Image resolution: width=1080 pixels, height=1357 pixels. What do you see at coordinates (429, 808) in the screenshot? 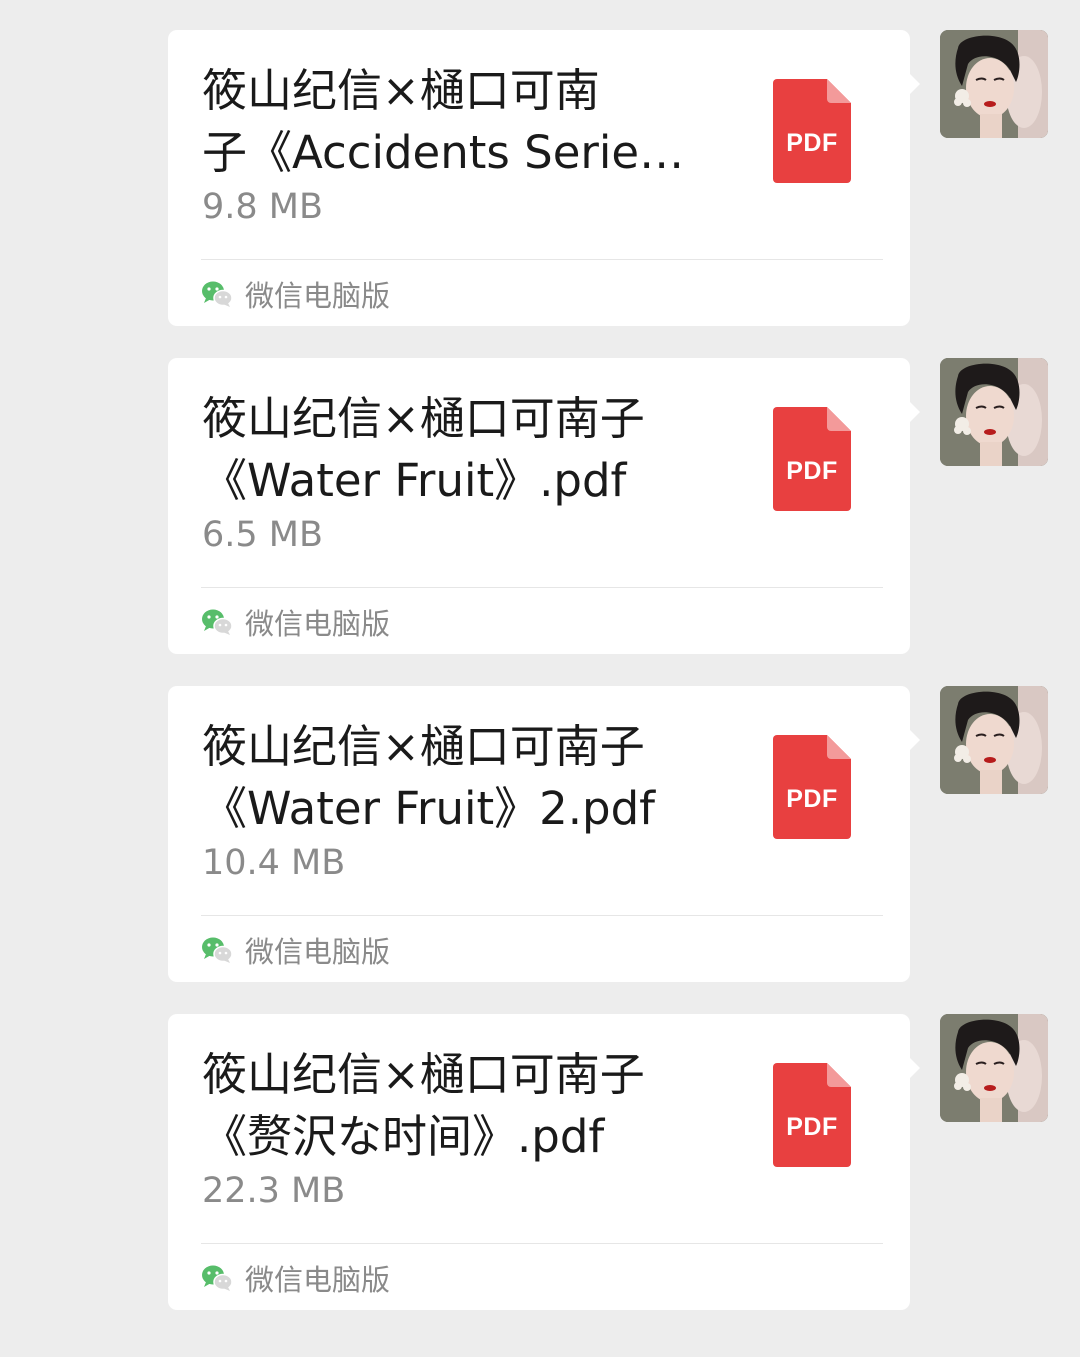
I see `file-name-line-2: 《Water Fruit》2.pdf` at bounding box center [429, 808].